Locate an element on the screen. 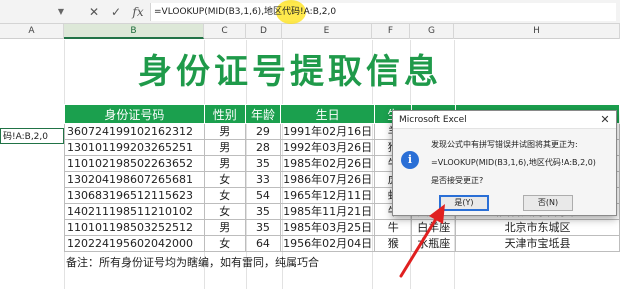 Image resolution: width=620 pixels, height=289 pixels. cell-age: 54 is located at coordinates (263, 195).